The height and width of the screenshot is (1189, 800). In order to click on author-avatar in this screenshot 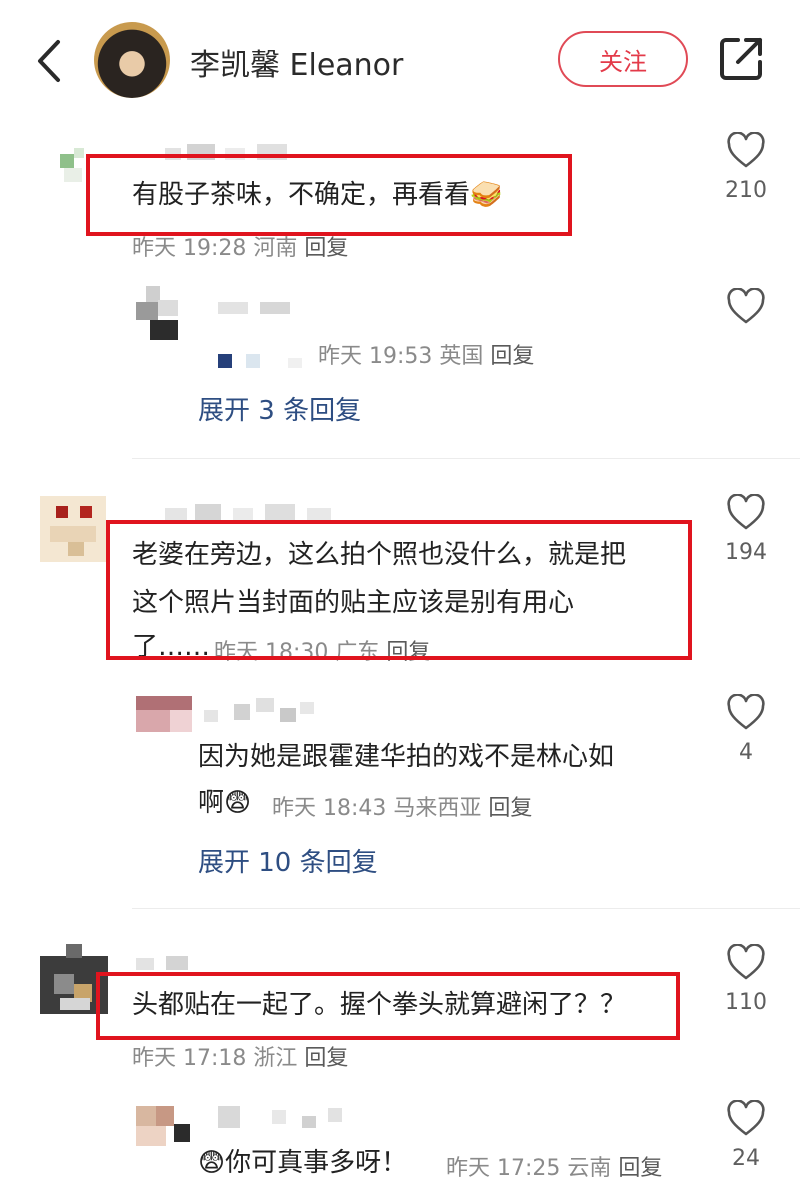, I will do `click(132, 60)`.